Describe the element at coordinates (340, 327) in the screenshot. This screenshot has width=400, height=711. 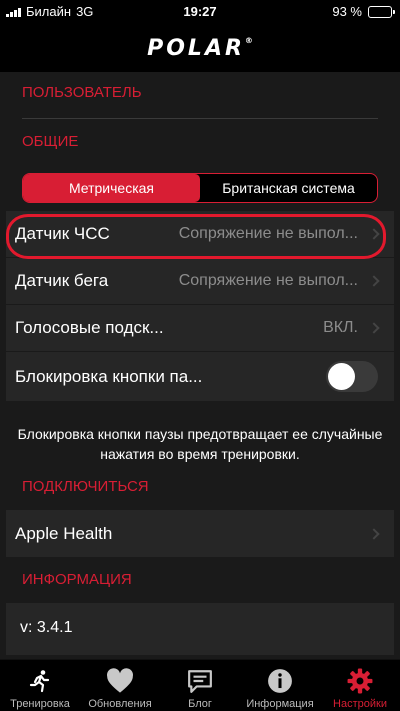
I see `voice-prompts-value: ВКЛ.` at that location.